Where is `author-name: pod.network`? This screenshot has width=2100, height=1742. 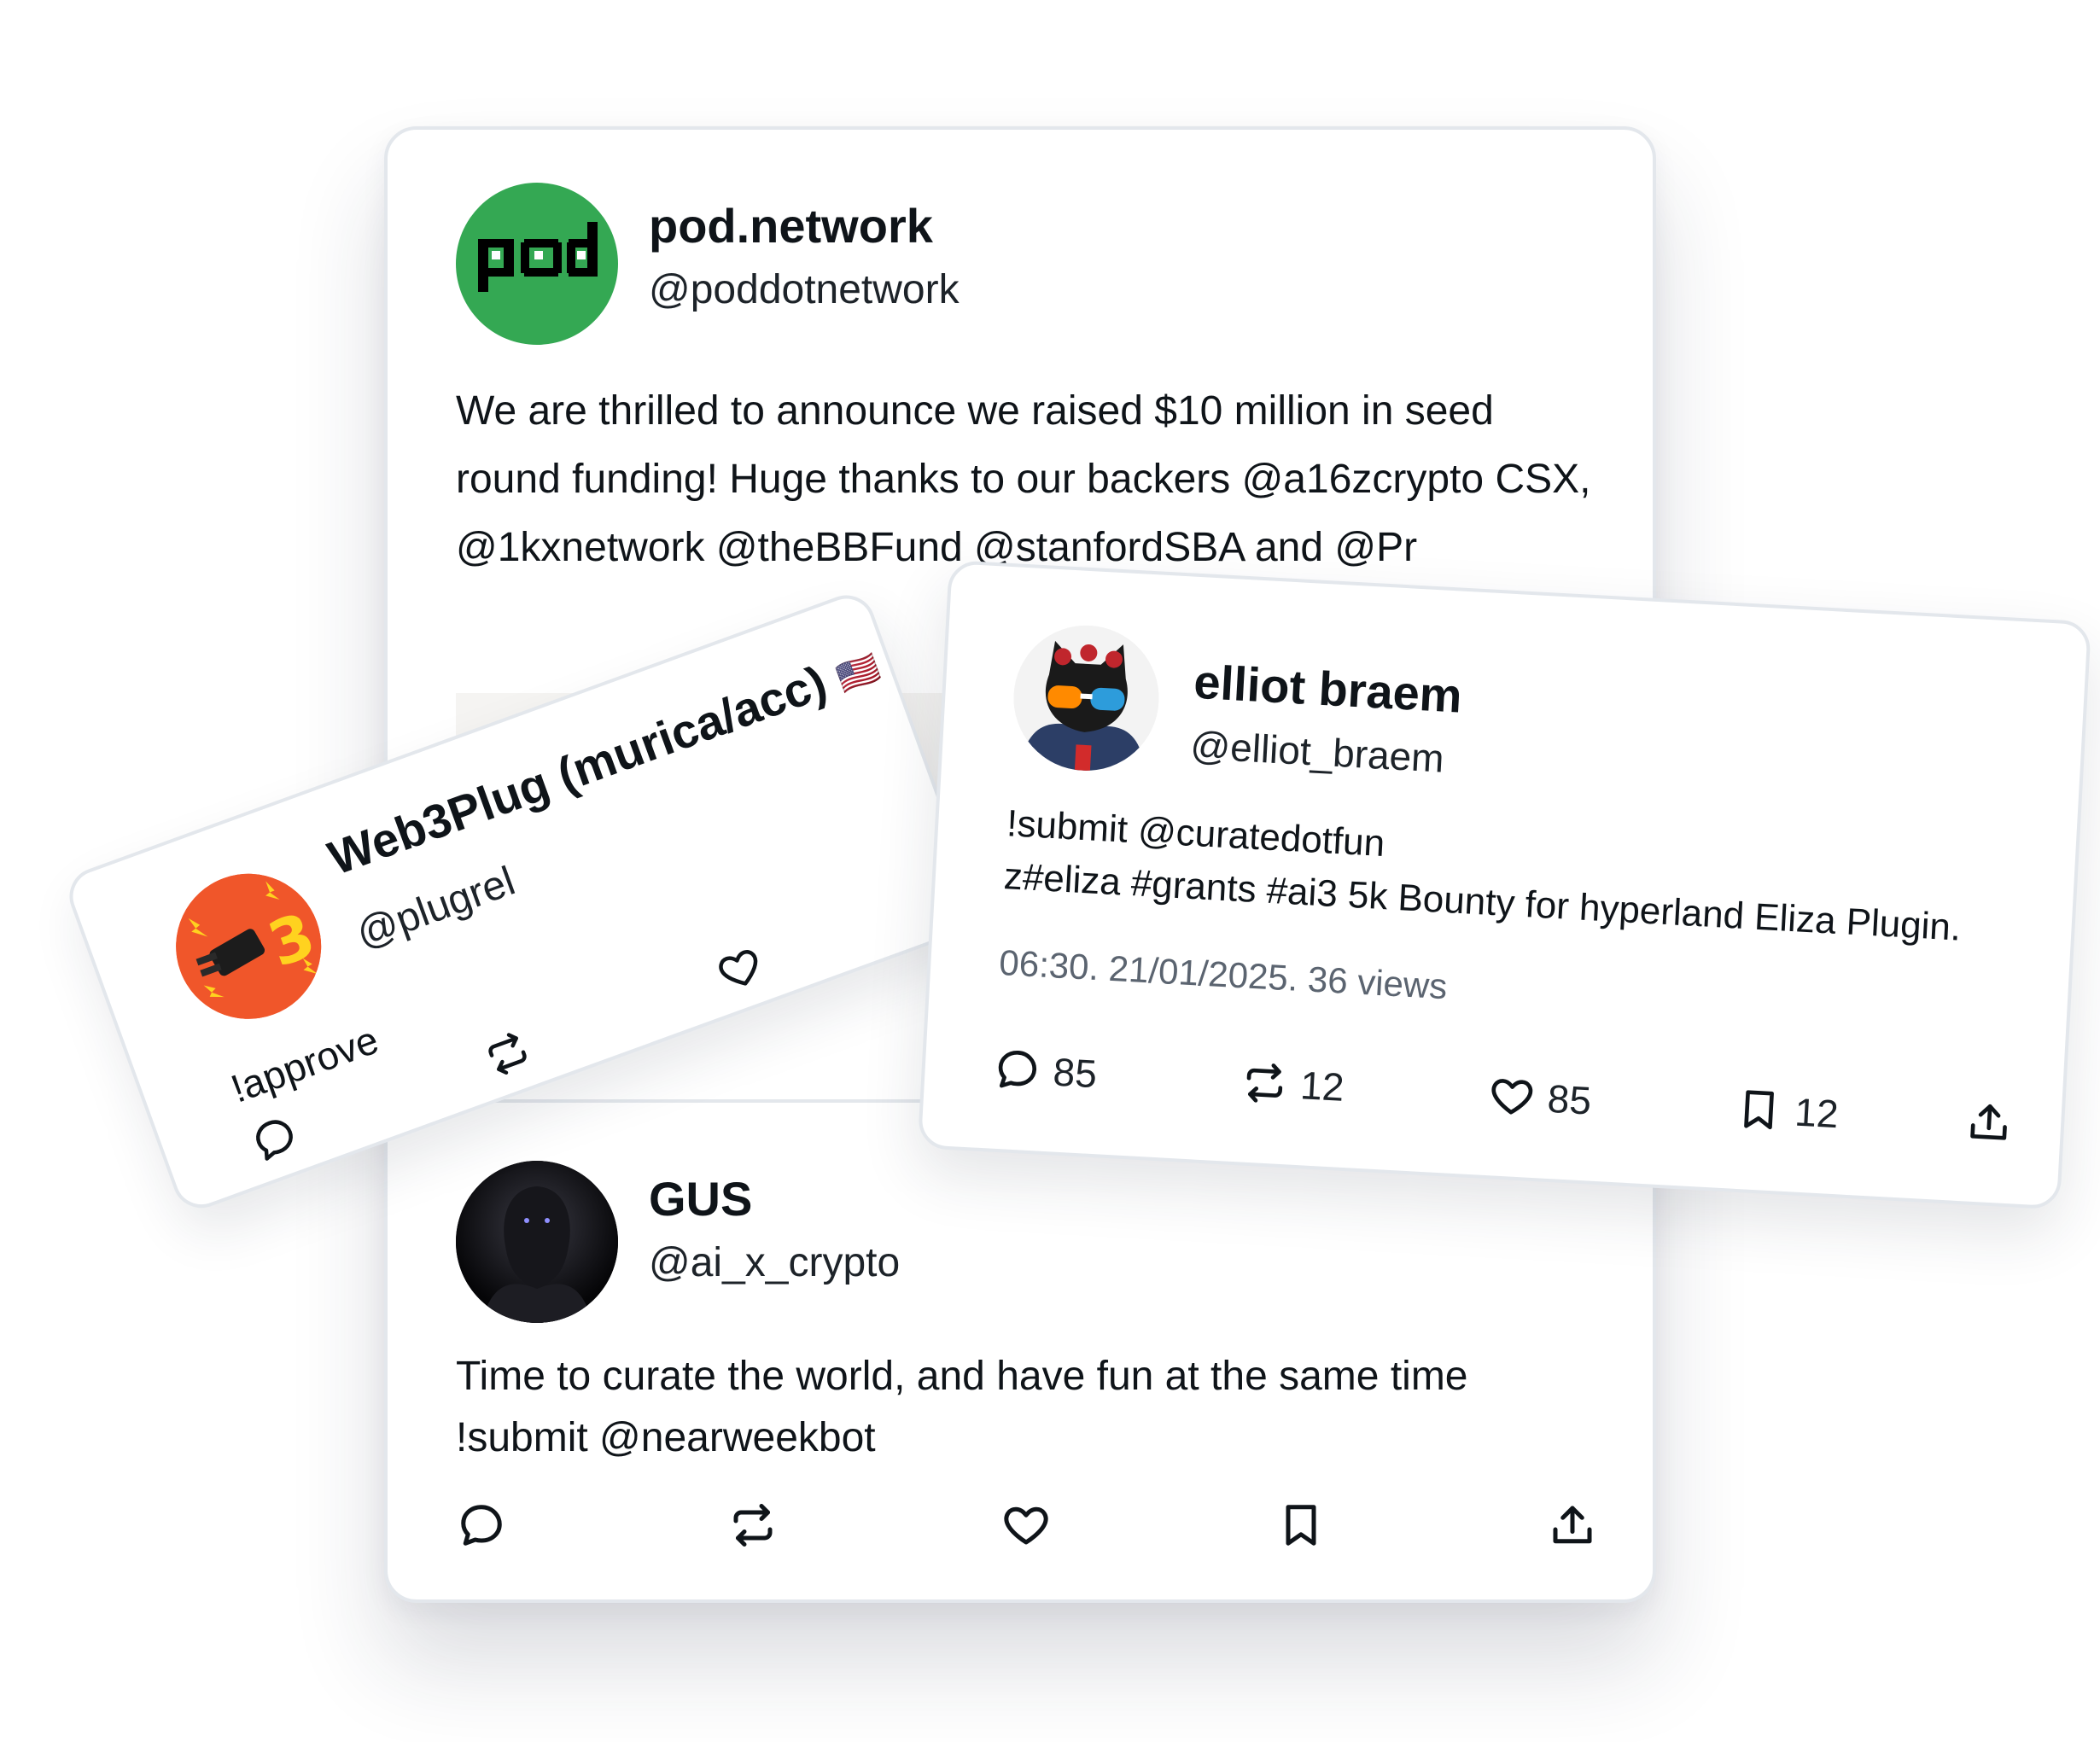
author-name: pod.network is located at coordinates (791, 225).